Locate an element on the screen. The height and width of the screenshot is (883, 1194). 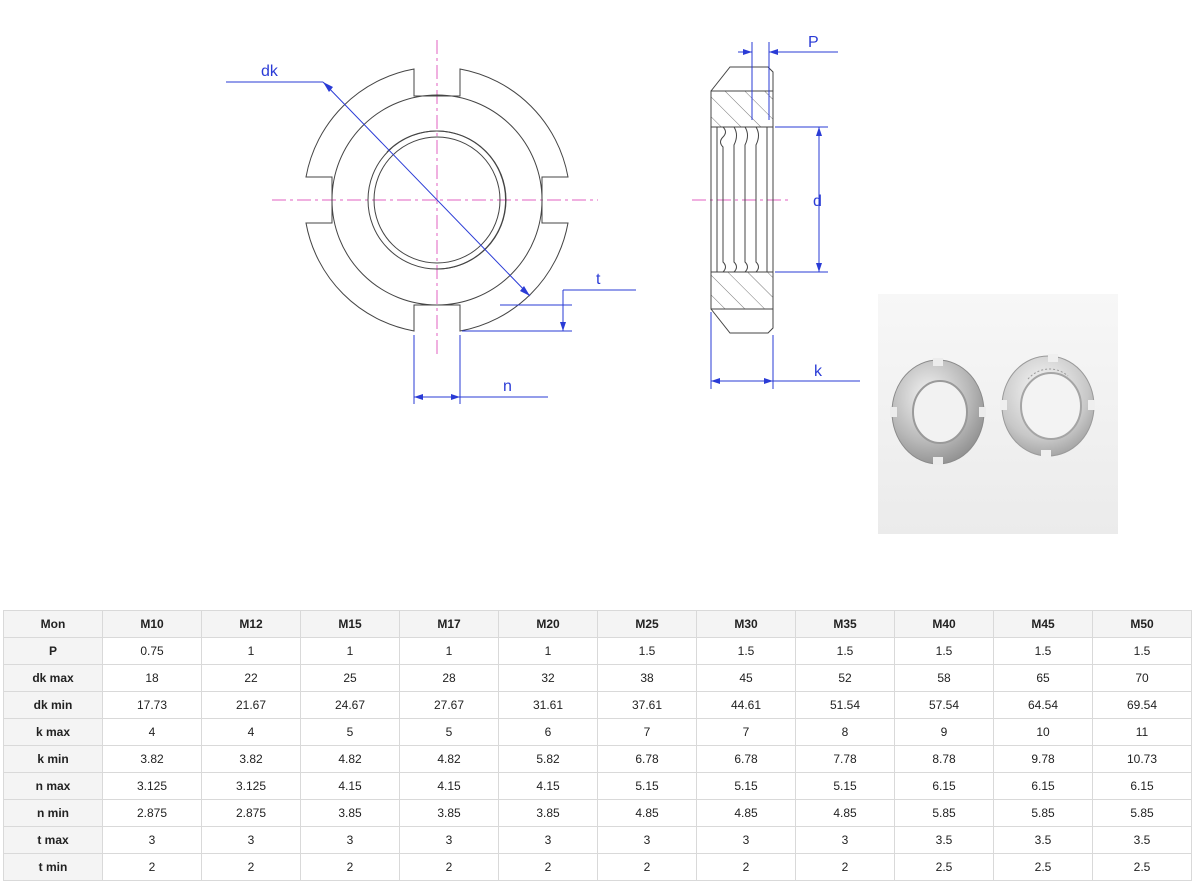
k-arrow-right is located at coordinates (768, 381).